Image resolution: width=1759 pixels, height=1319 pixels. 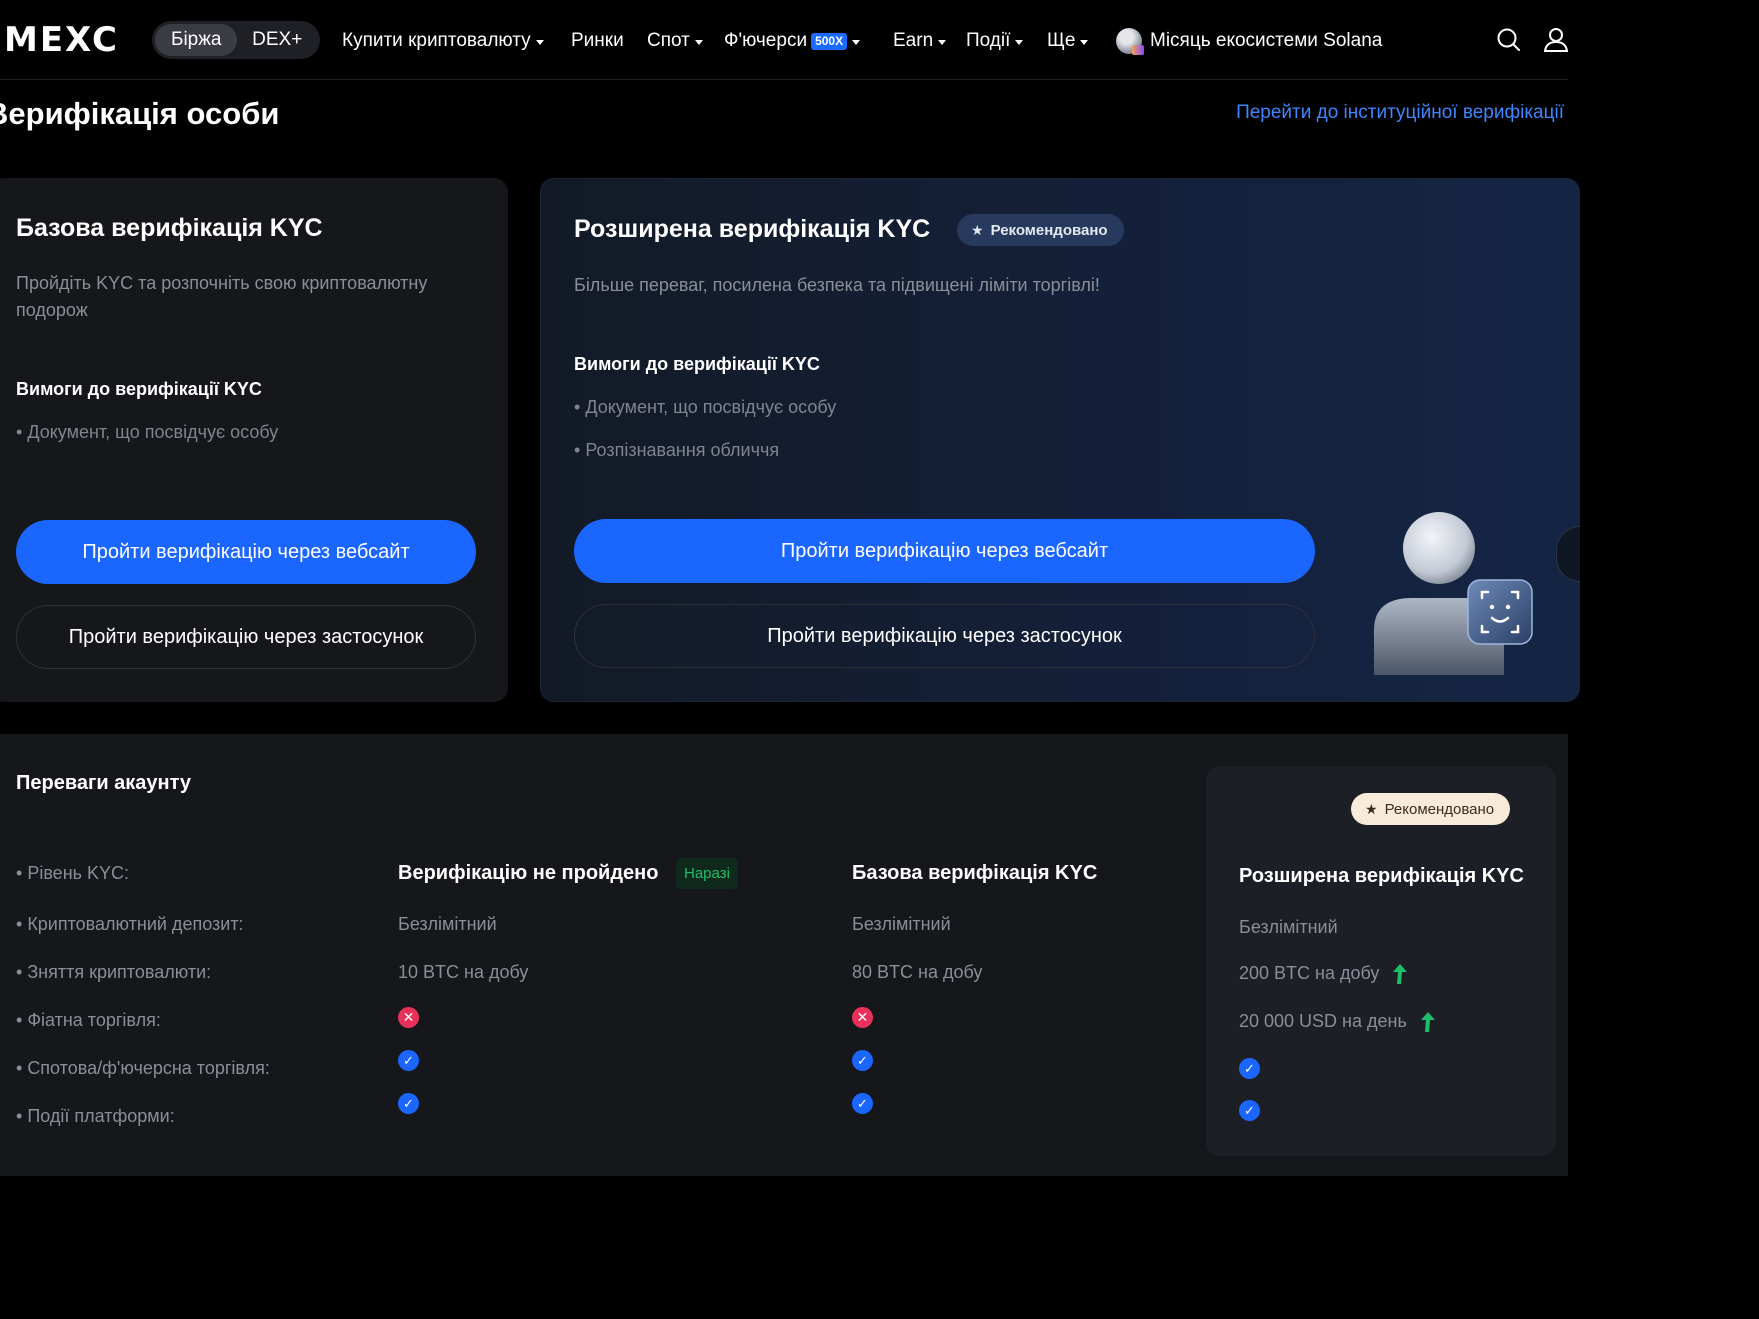 I want to click on basic-requirement-item: • Документ, що посвідчує особу, so click(x=147, y=432).